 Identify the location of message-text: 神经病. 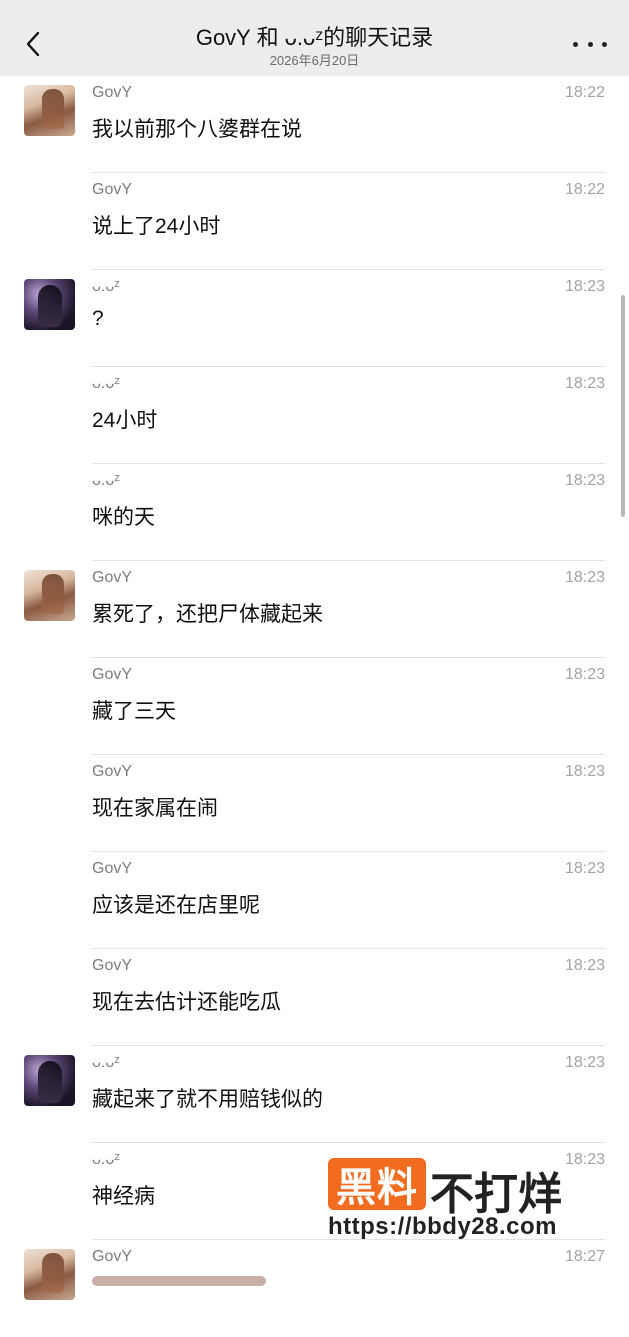
(123, 1196).